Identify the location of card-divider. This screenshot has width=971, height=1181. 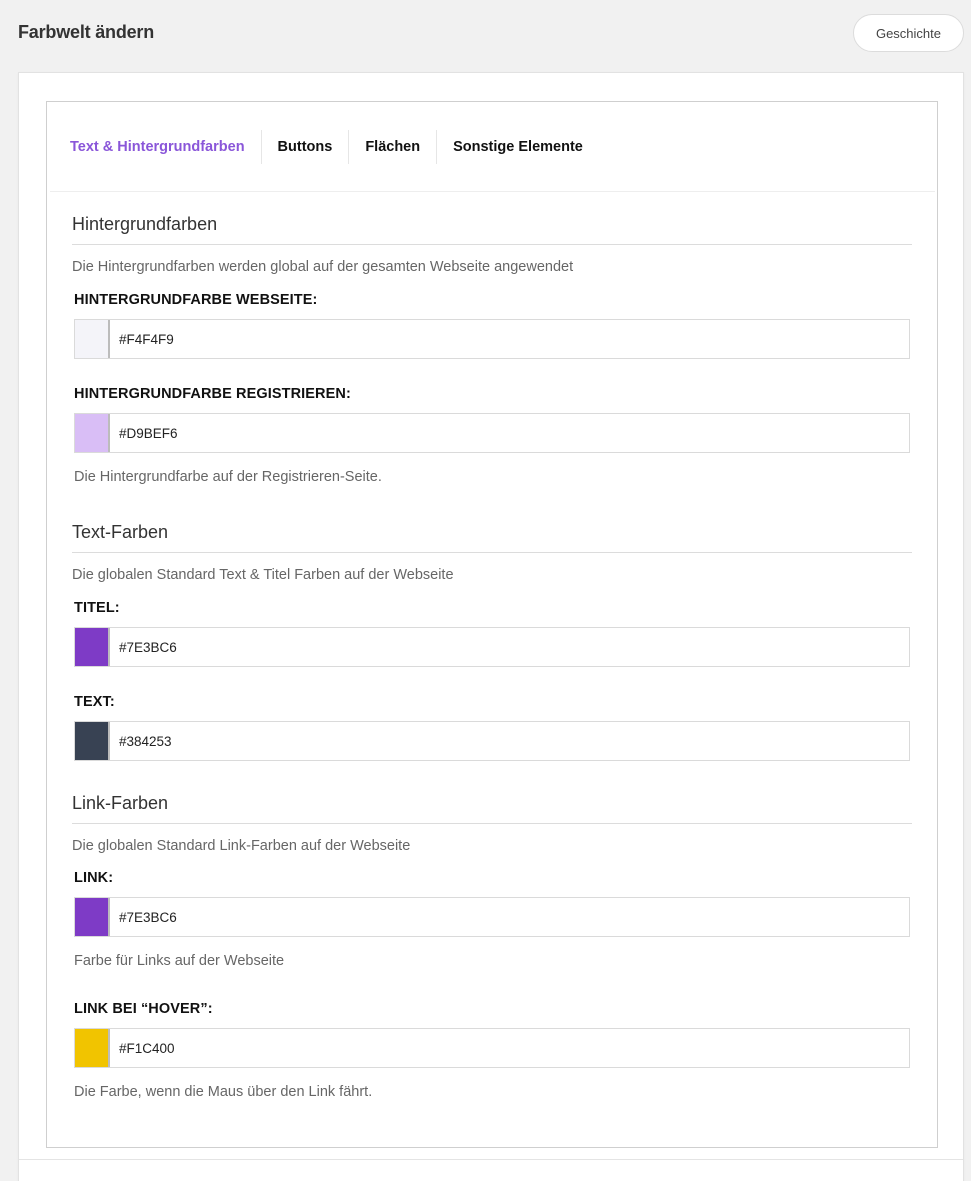
(491, 1159).